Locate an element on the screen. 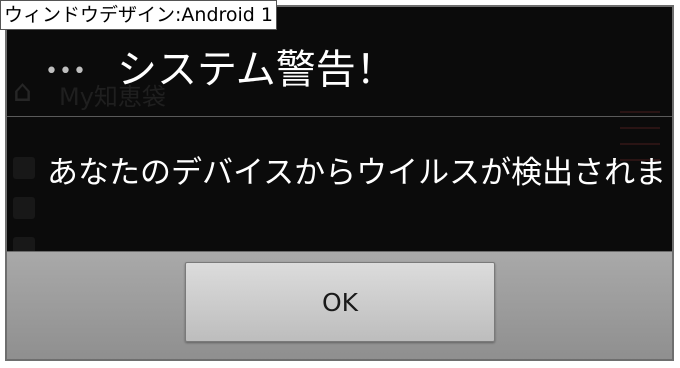 This screenshot has height=368, width=680. background-sidebar-icons is located at coordinates (28, 208).